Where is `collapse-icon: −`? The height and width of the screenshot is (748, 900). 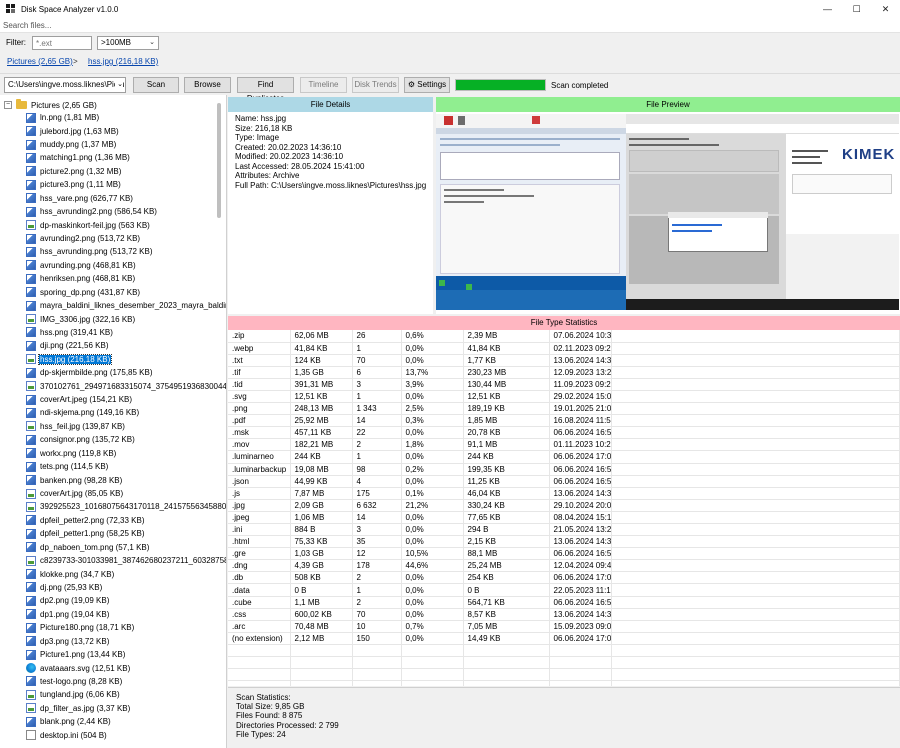
collapse-icon: − is located at coordinates (8, 105).